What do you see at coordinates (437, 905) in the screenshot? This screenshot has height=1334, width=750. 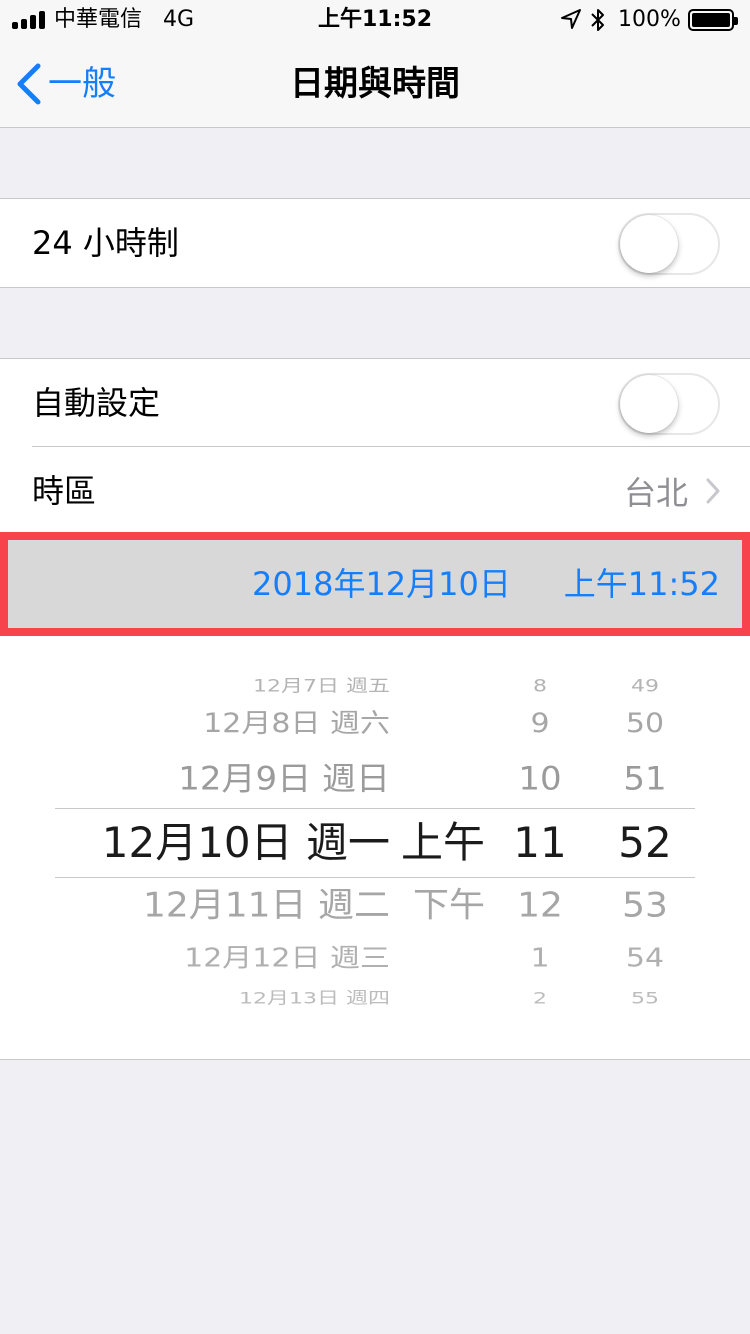 I see `picker-ampm-option: 下午` at bounding box center [437, 905].